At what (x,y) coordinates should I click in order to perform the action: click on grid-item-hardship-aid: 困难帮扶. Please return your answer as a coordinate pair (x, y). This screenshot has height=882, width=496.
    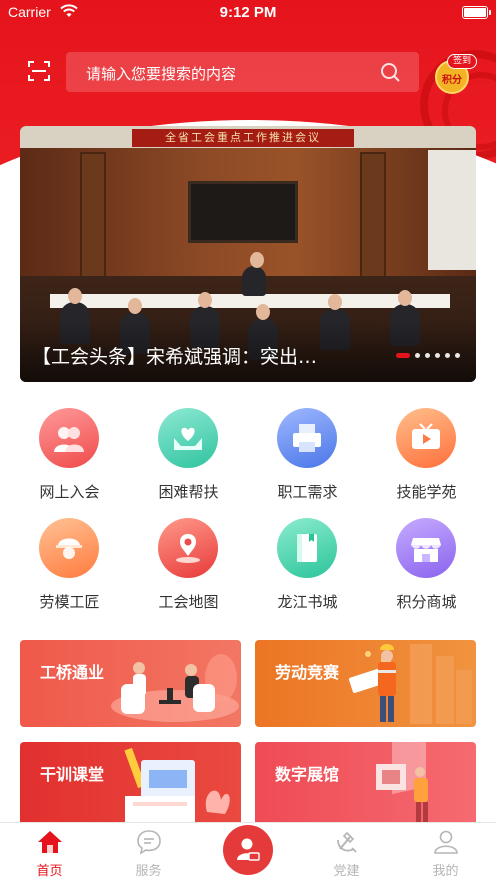
    Looking at the image, I should click on (188, 459).